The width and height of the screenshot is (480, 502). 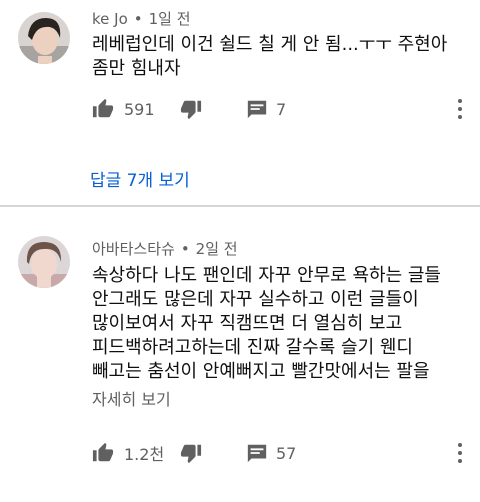 I want to click on reply-button: 57, so click(x=271, y=453).